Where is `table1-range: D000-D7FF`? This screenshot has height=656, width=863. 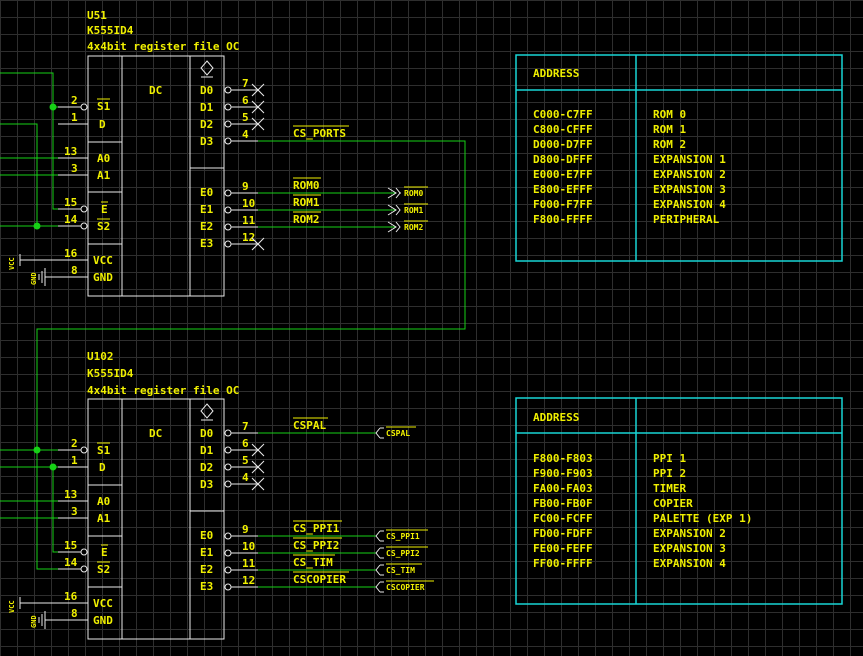 table1-range: D000-D7FF is located at coordinates (563, 144).